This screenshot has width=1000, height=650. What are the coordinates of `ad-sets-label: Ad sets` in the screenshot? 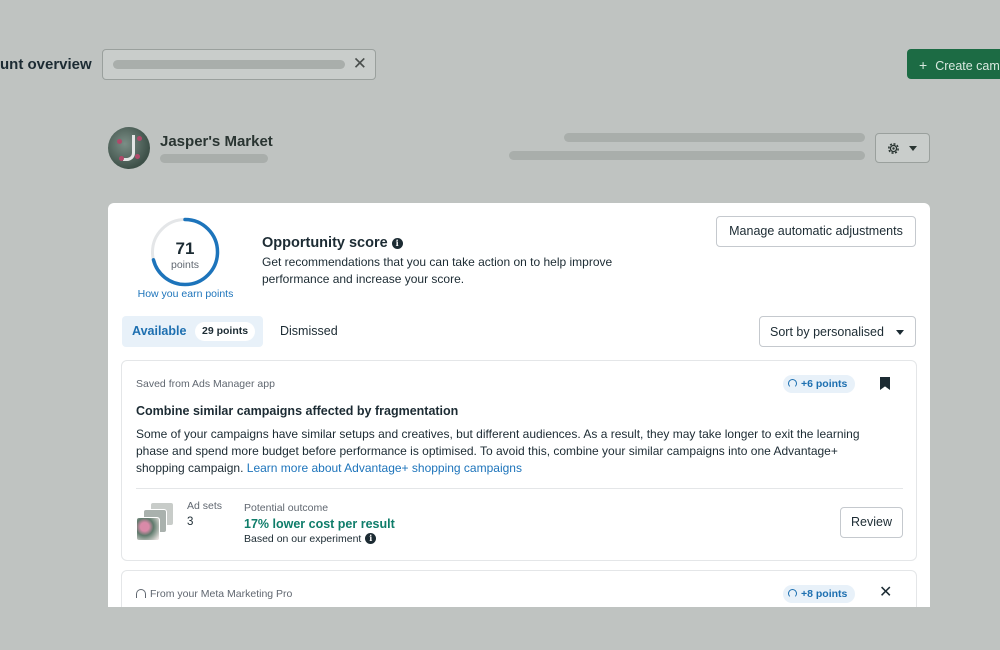 It's located at (205, 506).